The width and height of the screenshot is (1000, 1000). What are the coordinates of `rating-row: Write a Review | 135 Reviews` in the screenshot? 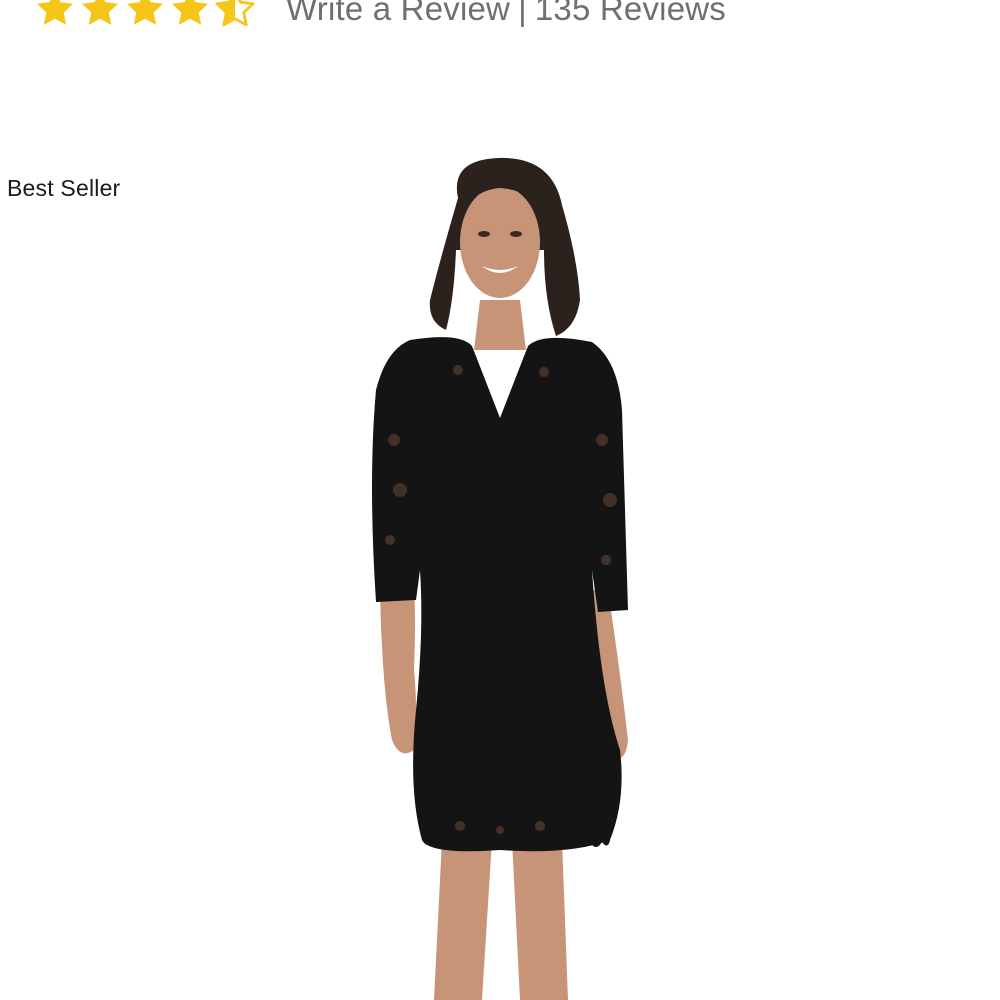 It's located at (380, 16).